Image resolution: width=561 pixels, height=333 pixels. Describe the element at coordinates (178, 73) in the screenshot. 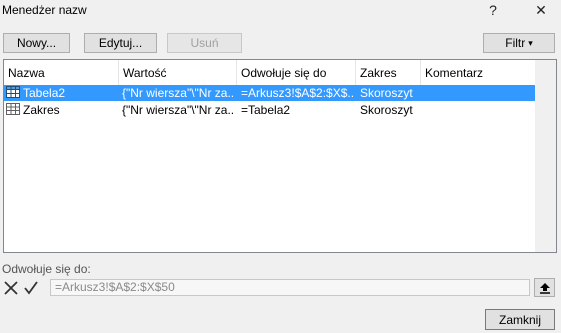

I see `column-header-value: Wartość` at that location.